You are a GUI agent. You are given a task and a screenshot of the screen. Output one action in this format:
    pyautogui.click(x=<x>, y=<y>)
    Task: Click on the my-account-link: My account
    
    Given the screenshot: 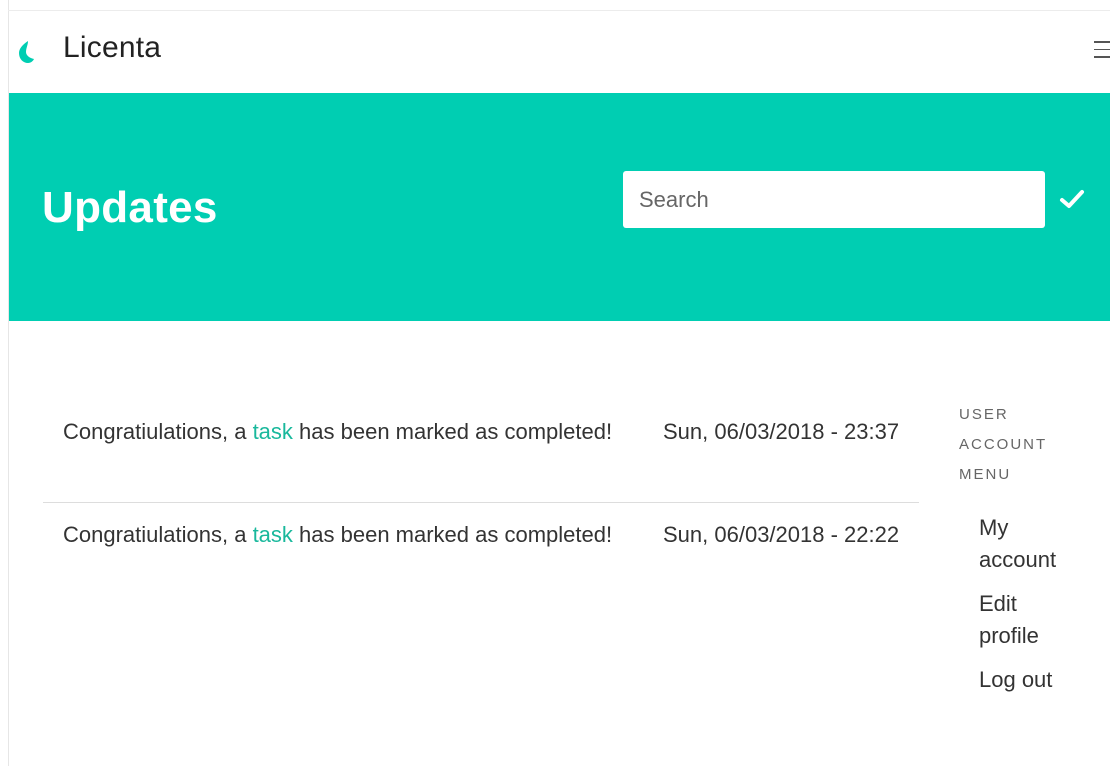 What is the action you would take?
    pyautogui.click(x=1029, y=544)
    